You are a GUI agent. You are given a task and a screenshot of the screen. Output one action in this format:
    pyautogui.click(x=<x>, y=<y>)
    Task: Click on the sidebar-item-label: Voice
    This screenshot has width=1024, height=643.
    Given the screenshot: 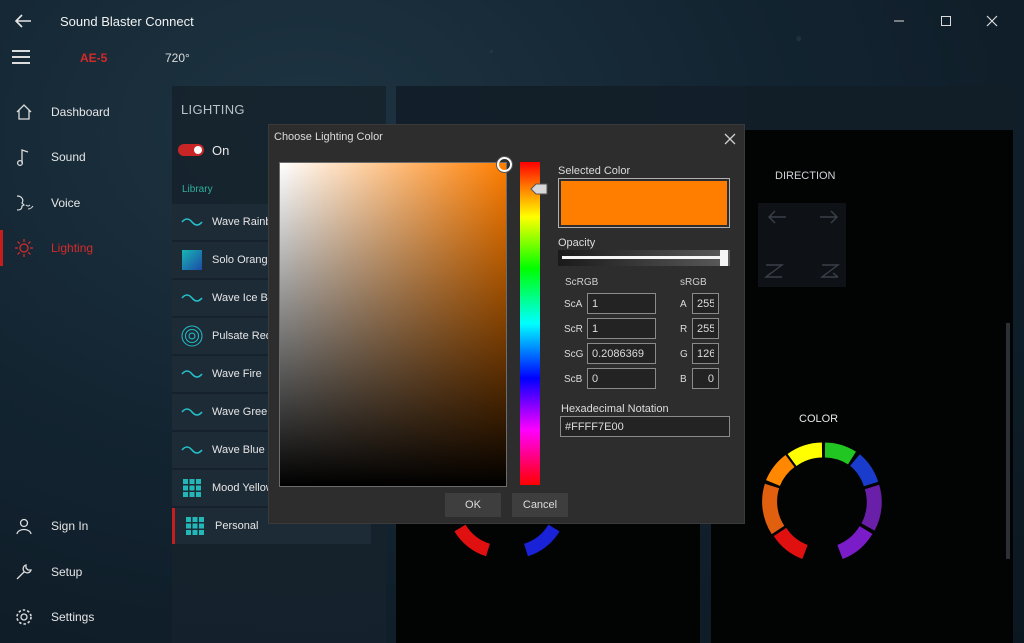 What is the action you would take?
    pyautogui.click(x=66, y=203)
    